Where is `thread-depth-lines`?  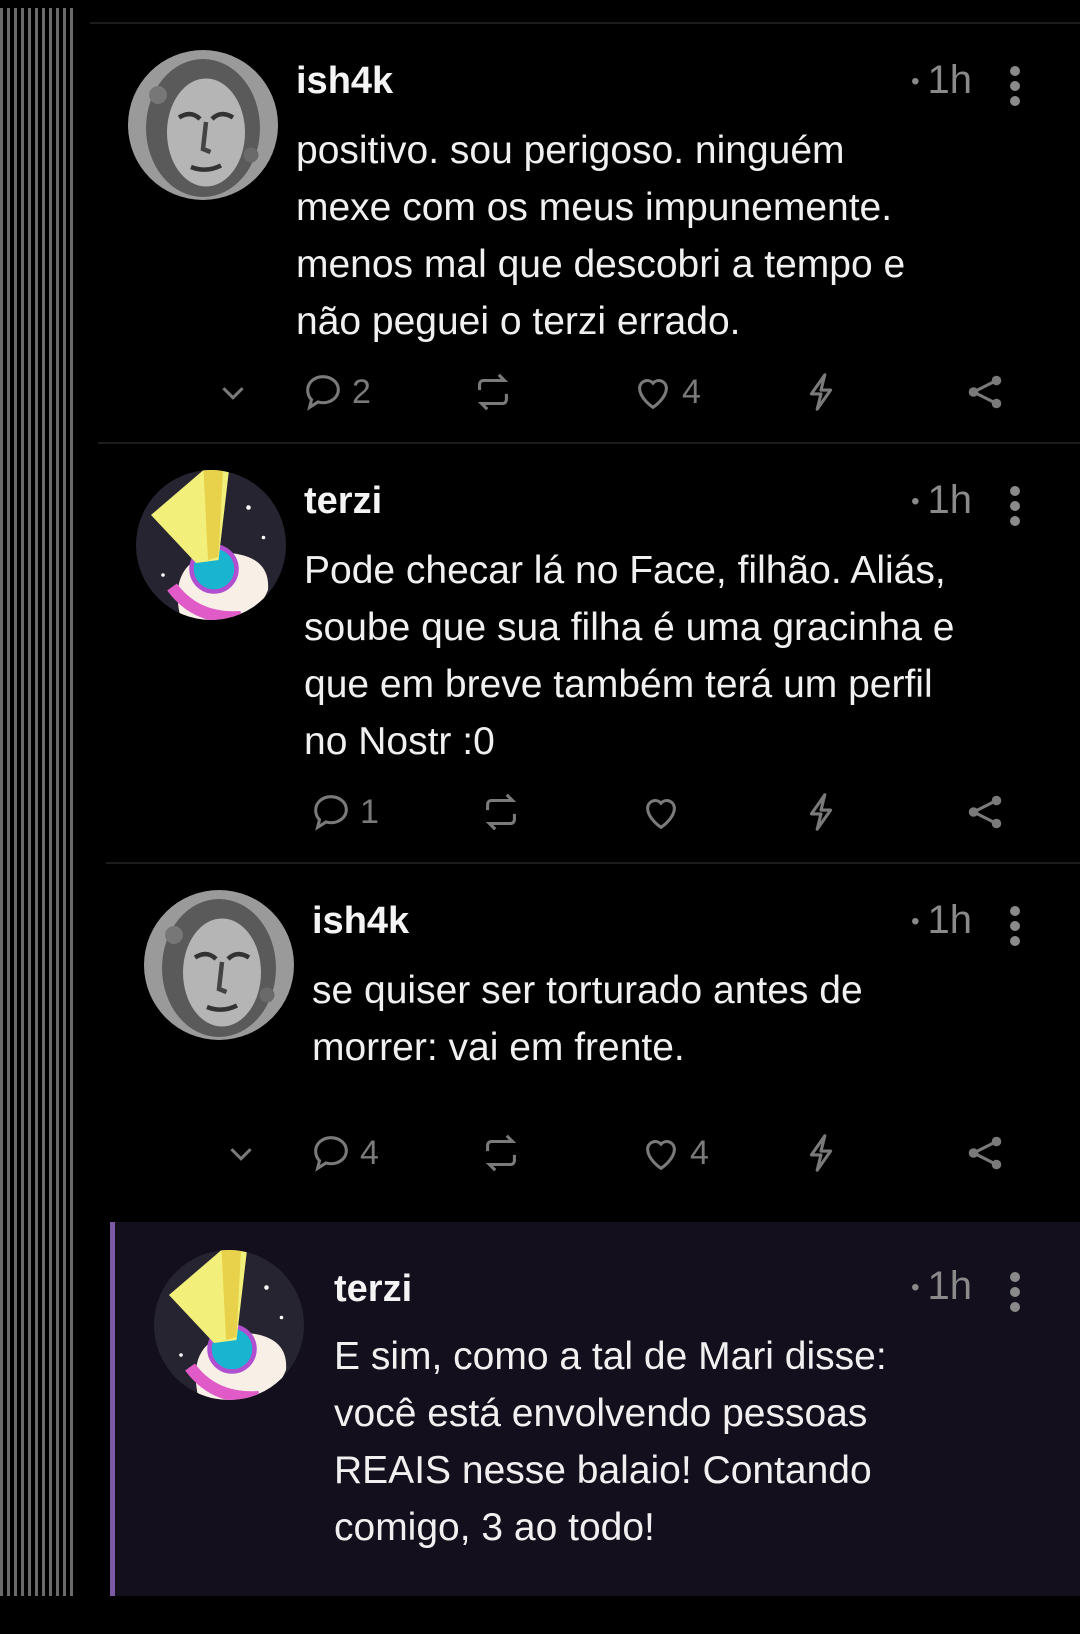
thread-depth-lines is located at coordinates (38, 802).